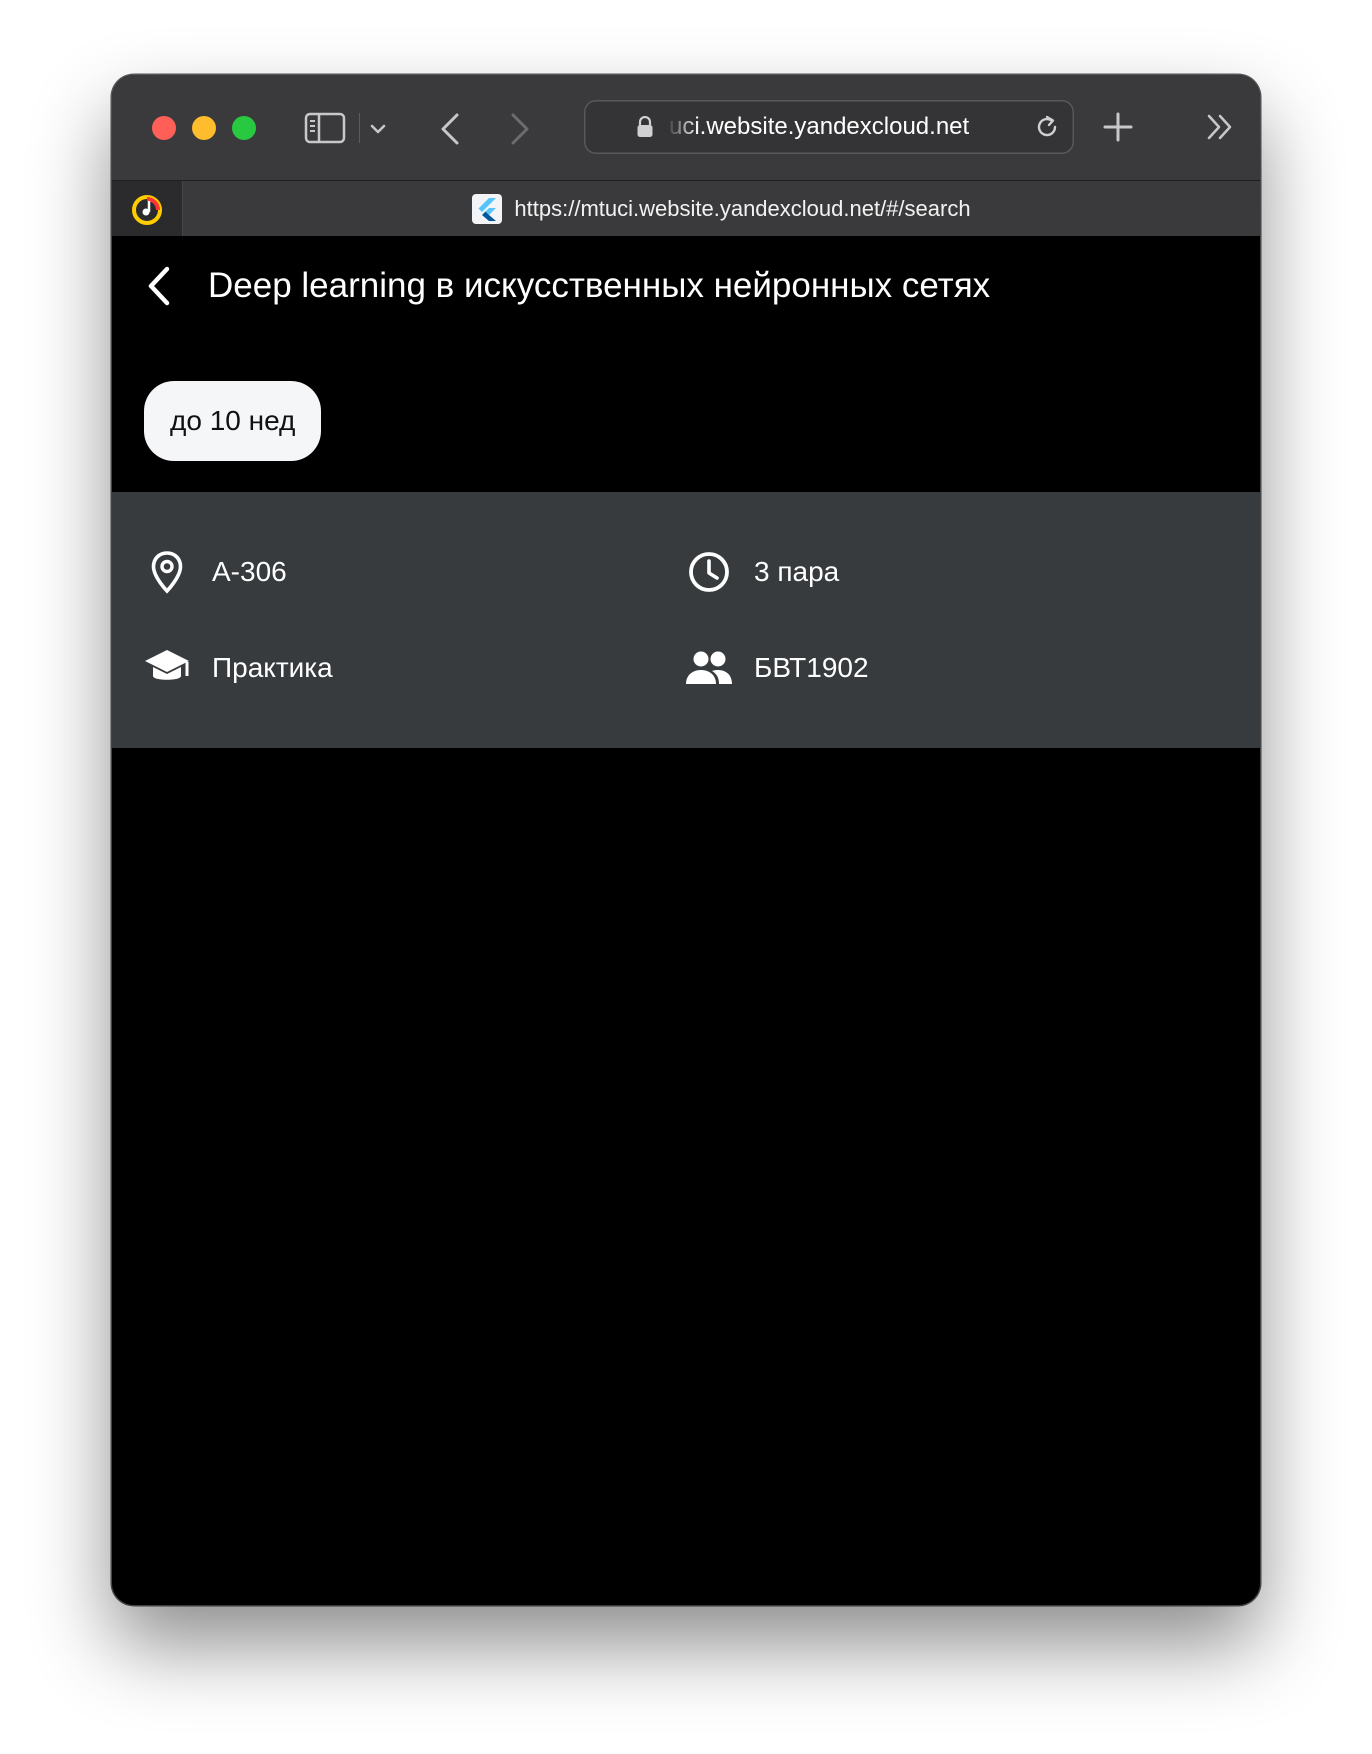 Image resolution: width=1372 pixels, height=1754 pixels. Describe the element at coordinates (233, 421) in the screenshot. I see `weeks-chip: до 10 нед` at that location.